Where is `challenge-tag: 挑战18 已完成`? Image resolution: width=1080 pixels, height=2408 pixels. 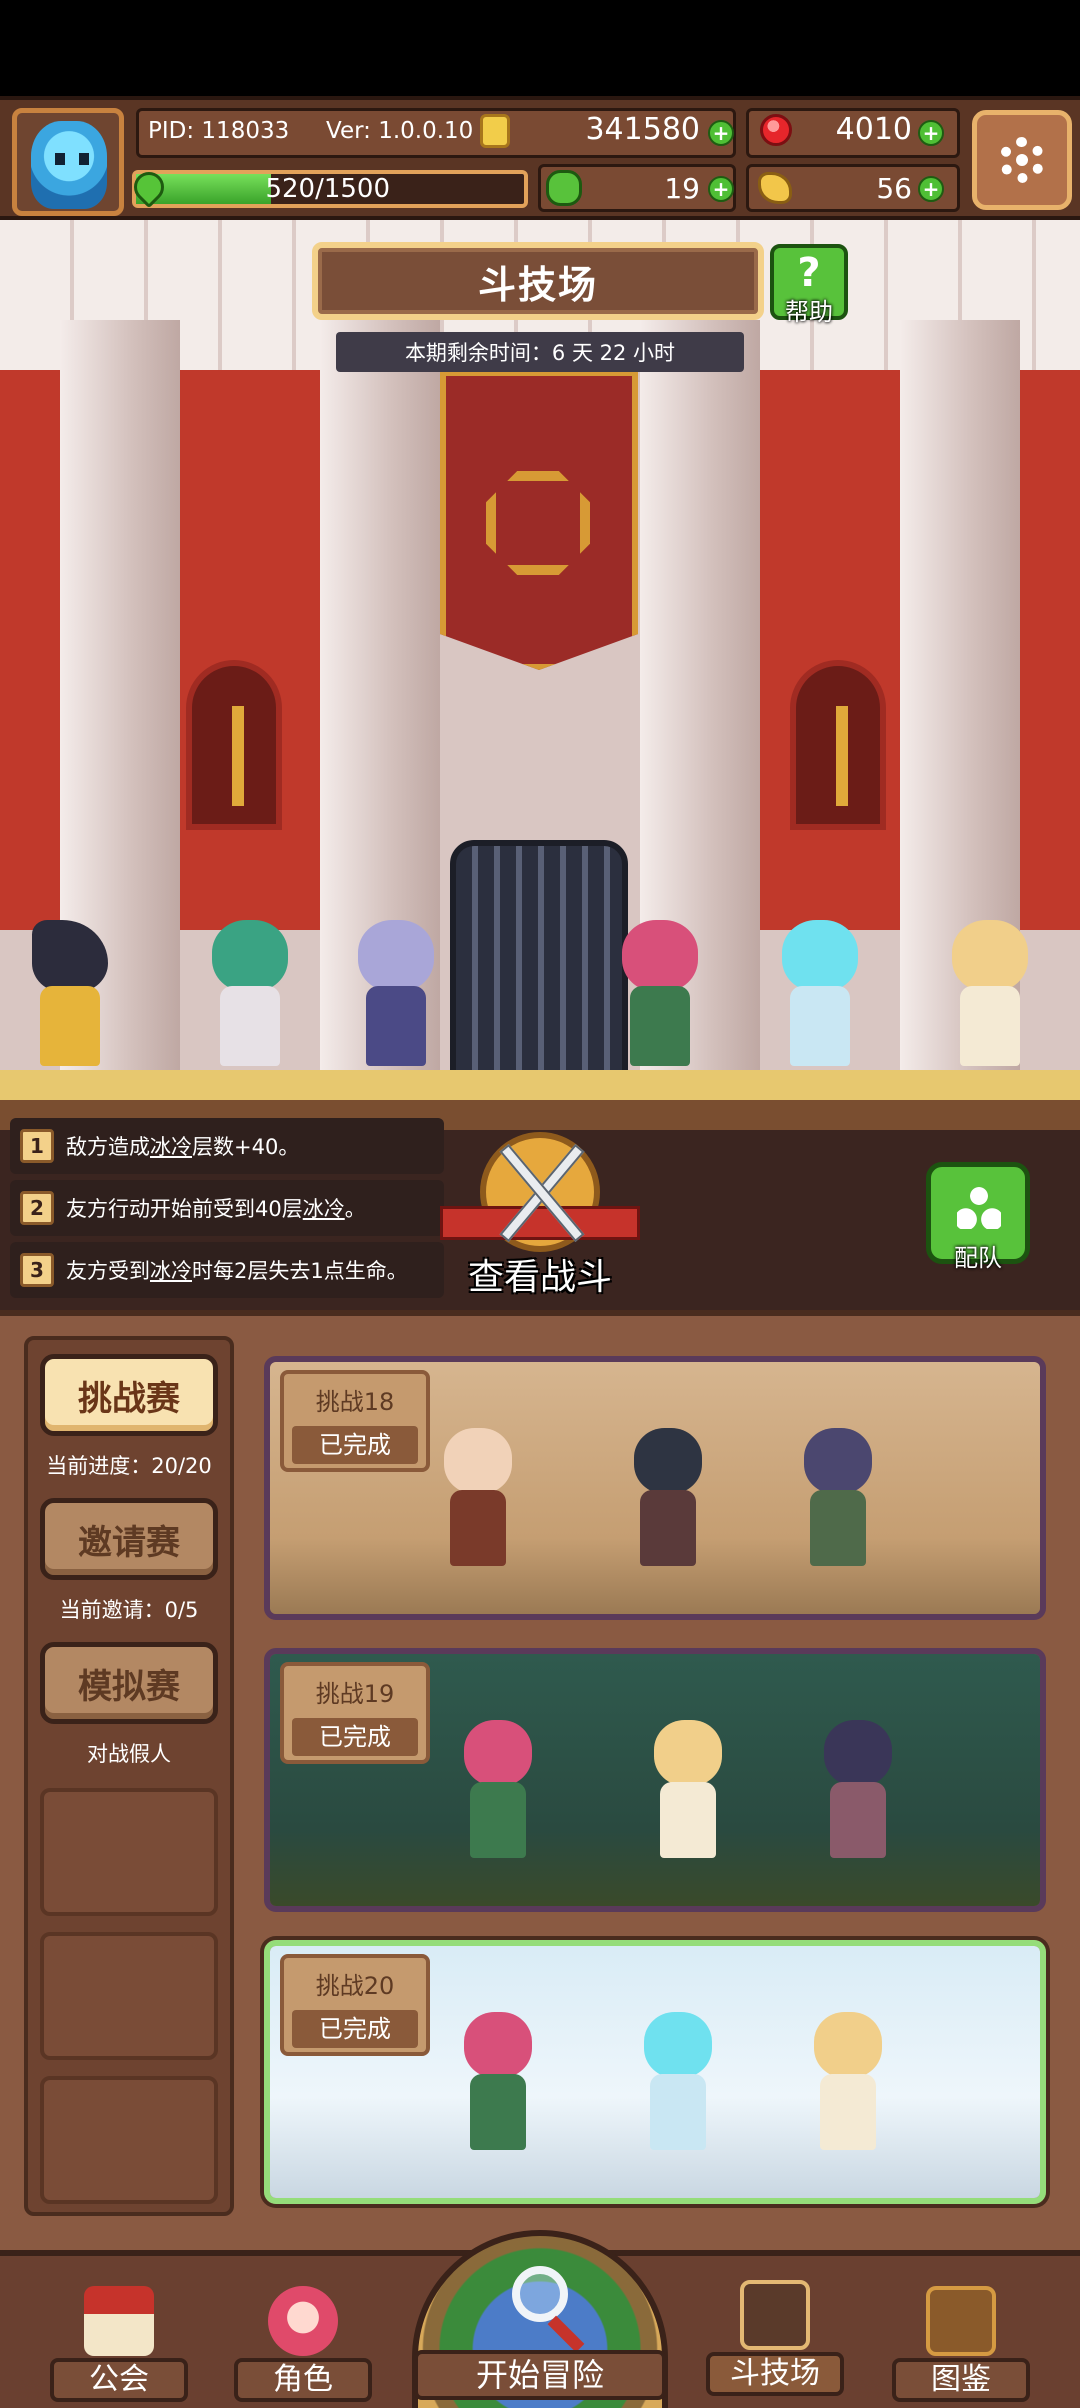
challenge-tag: 挑战18 已完成 is located at coordinates (355, 1421).